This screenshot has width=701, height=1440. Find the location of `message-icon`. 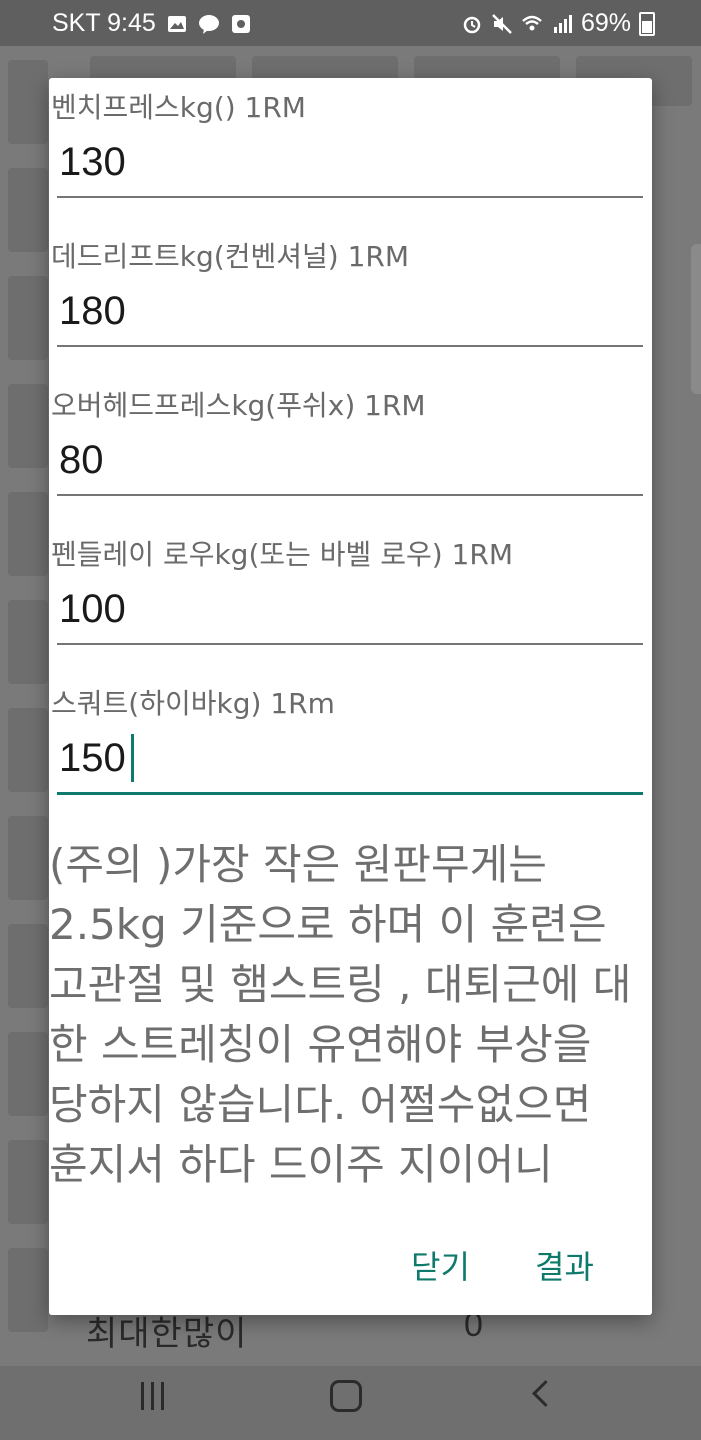

message-icon is located at coordinates (240, 23).